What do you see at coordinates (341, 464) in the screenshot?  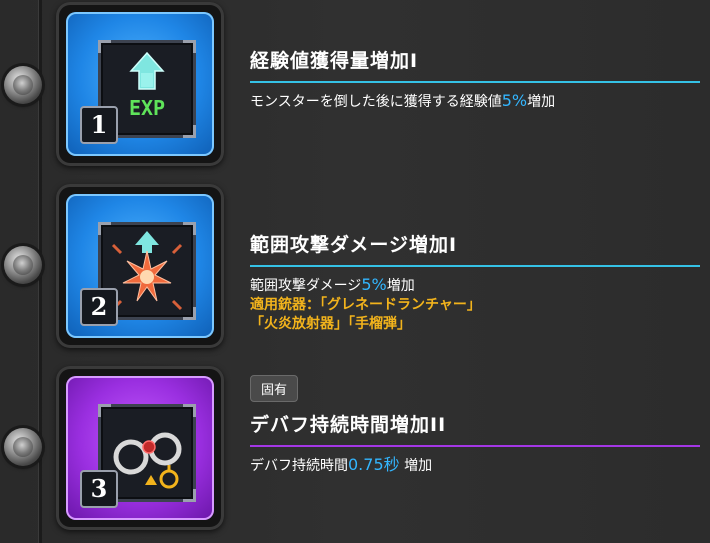 I see `skill-3-description: デバフ持続時間0.75秒 増加` at bounding box center [341, 464].